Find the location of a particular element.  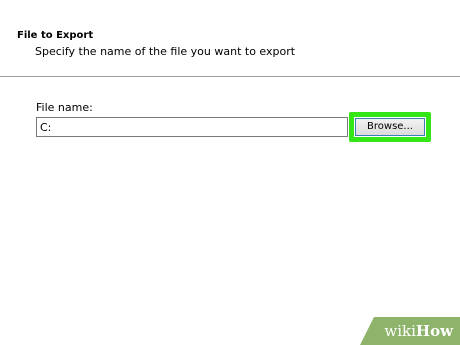

header-divider is located at coordinates (230, 76).